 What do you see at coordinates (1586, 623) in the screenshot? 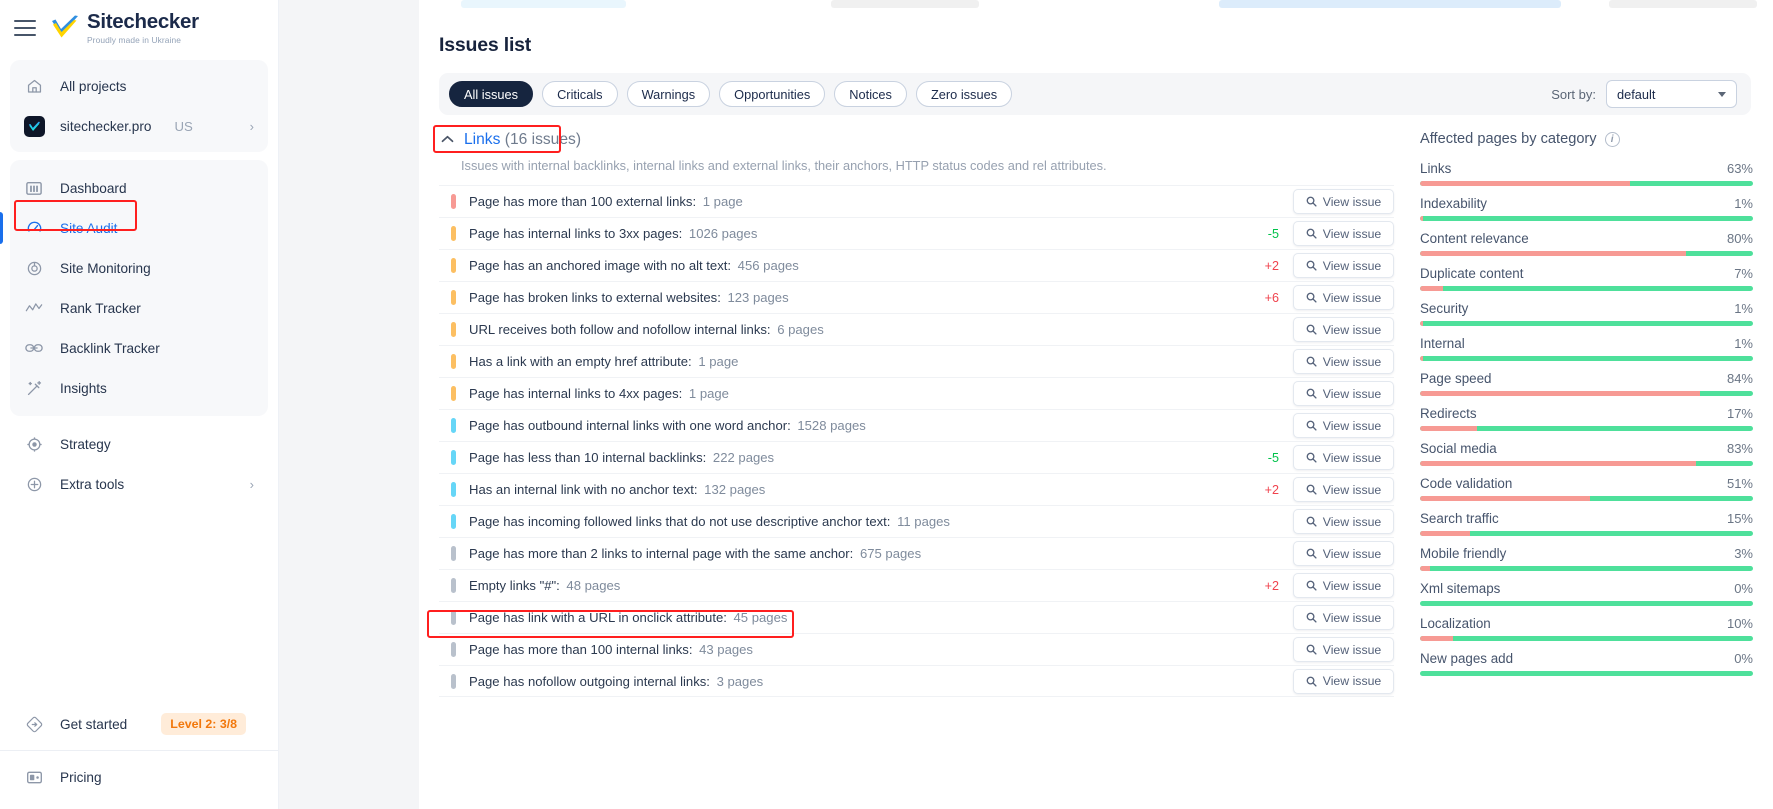
I see `category-header: Localization 10%` at bounding box center [1586, 623].